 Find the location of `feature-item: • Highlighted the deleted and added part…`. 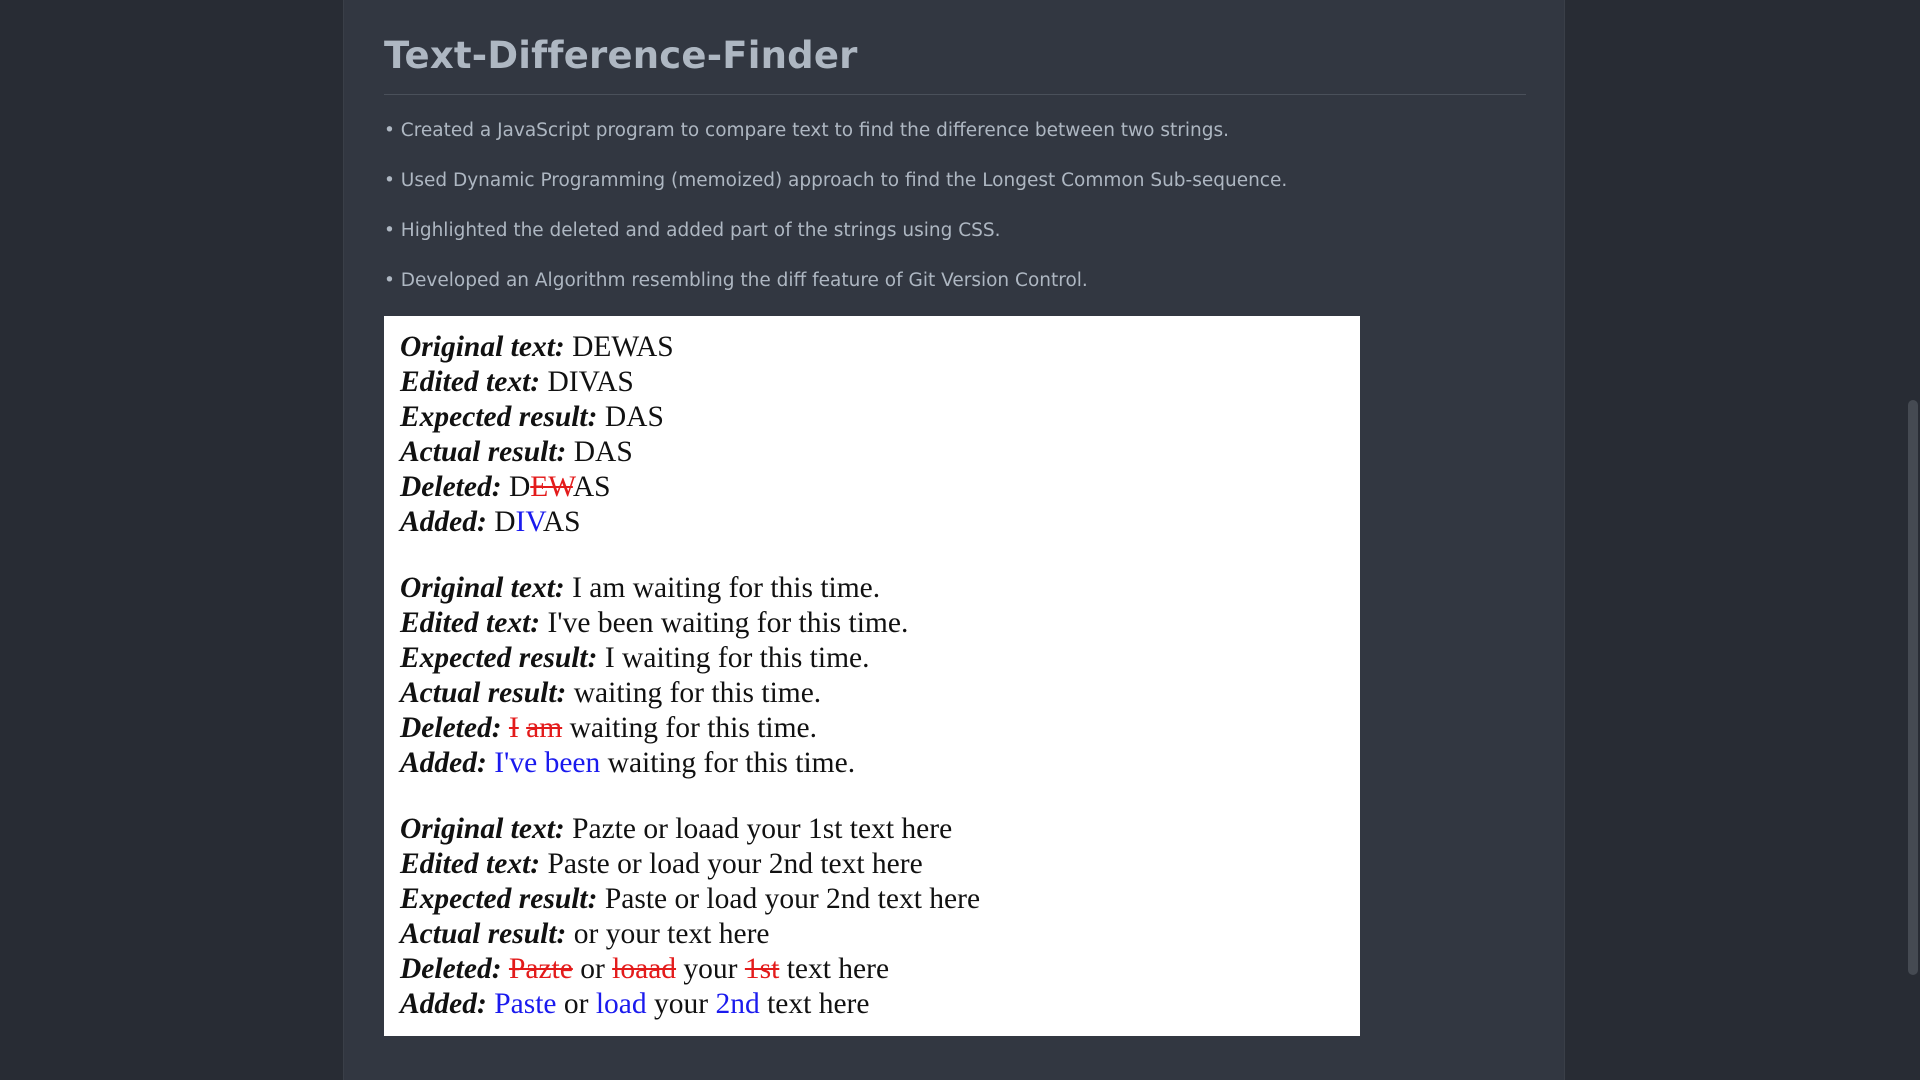

feature-item: • Highlighted the deleted and added part… is located at coordinates (692, 230).